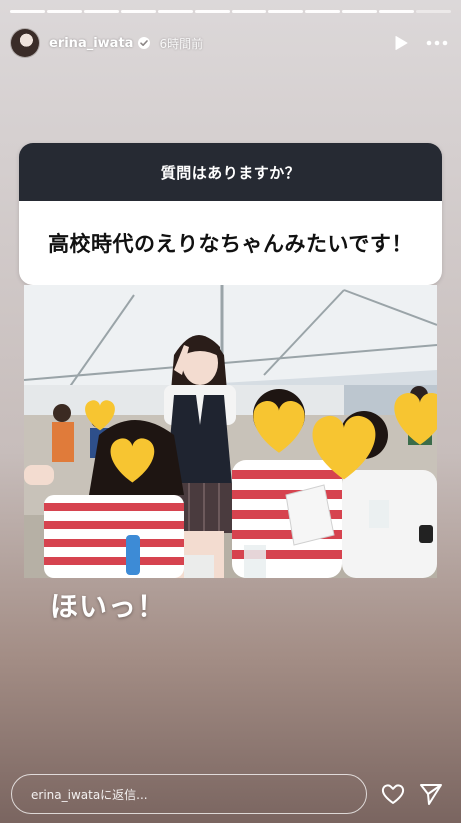  I want to click on play-icon, so click(401, 43).